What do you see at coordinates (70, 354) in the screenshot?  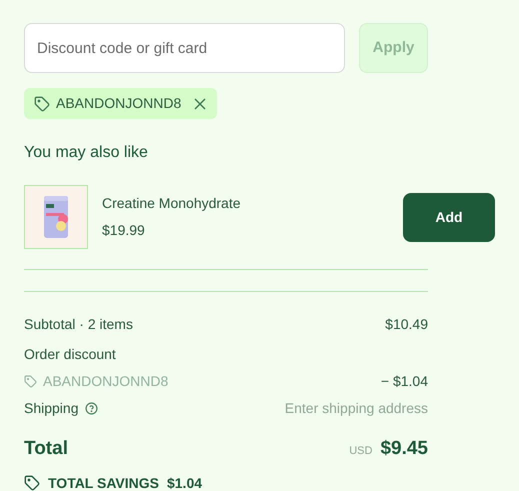 I see `discount-label: Order discount` at bounding box center [70, 354].